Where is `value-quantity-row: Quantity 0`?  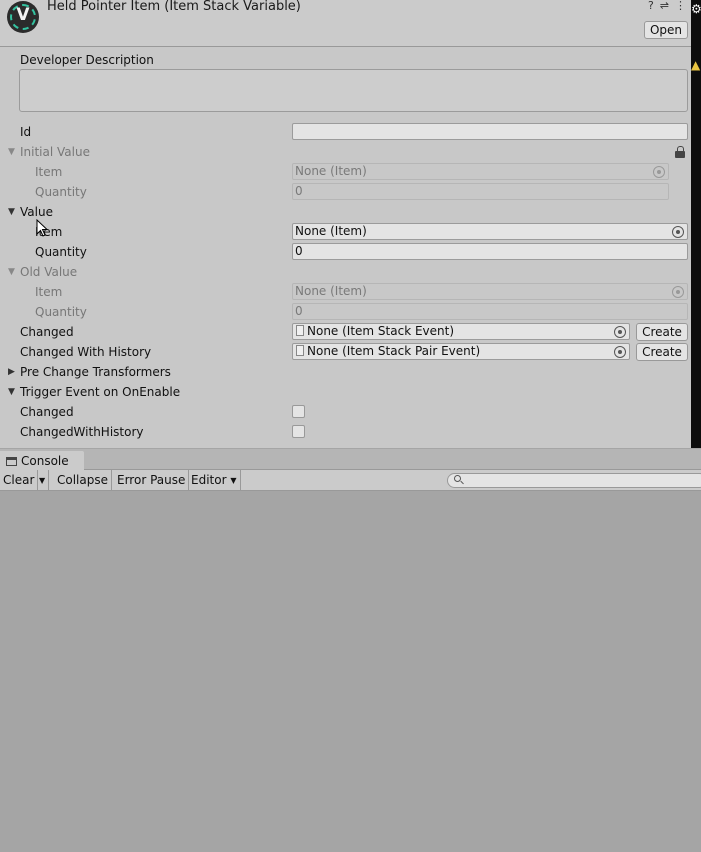 value-quantity-row: Quantity 0 is located at coordinates (345, 252).